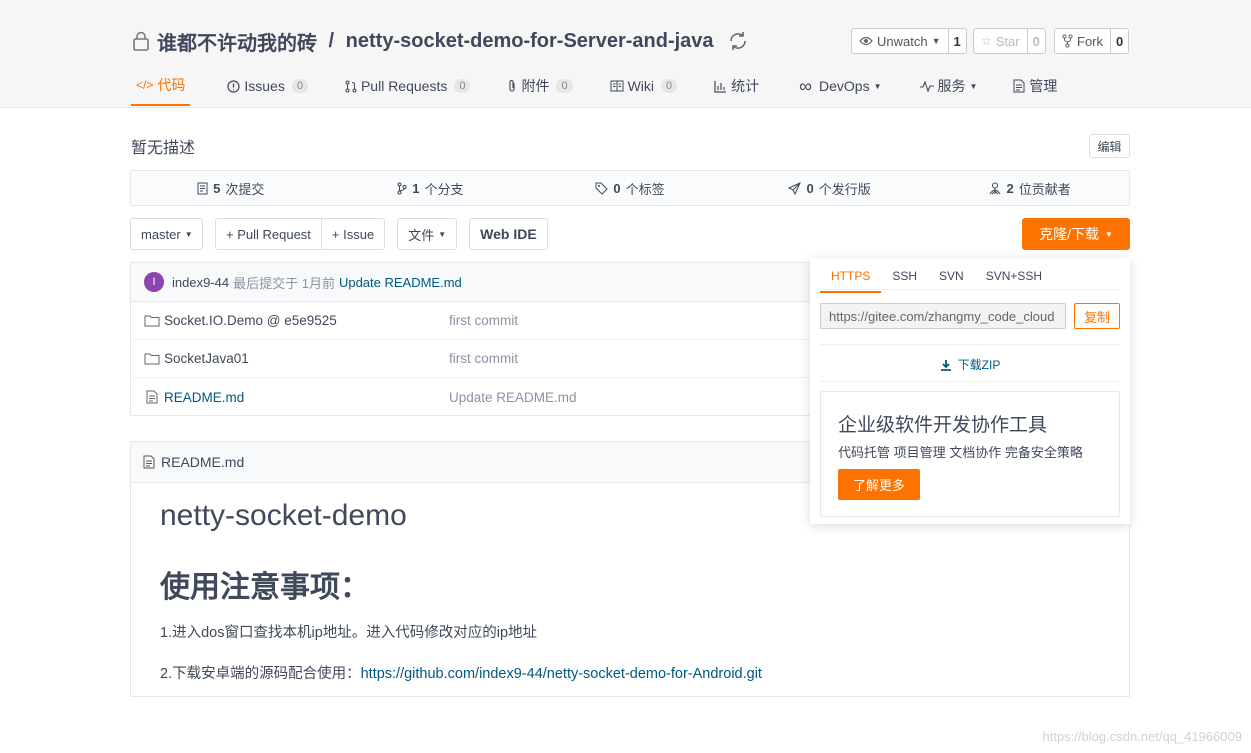  I want to click on stat-tags-label: 个标签, so click(645, 189).